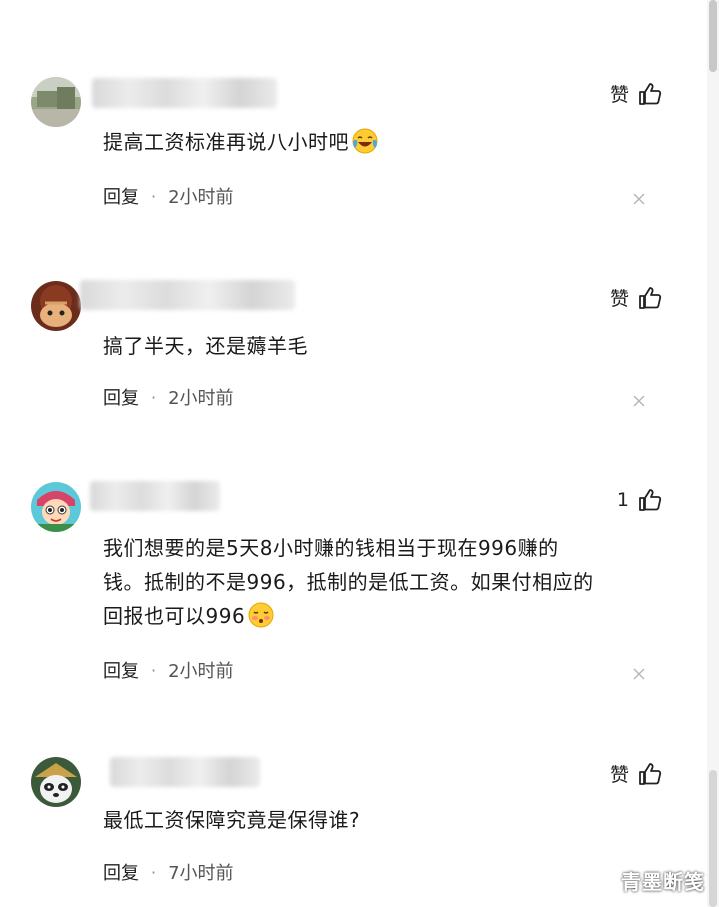  I want to click on comment-text: 搞了半天，还是薅羊毛, so click(388, 346).